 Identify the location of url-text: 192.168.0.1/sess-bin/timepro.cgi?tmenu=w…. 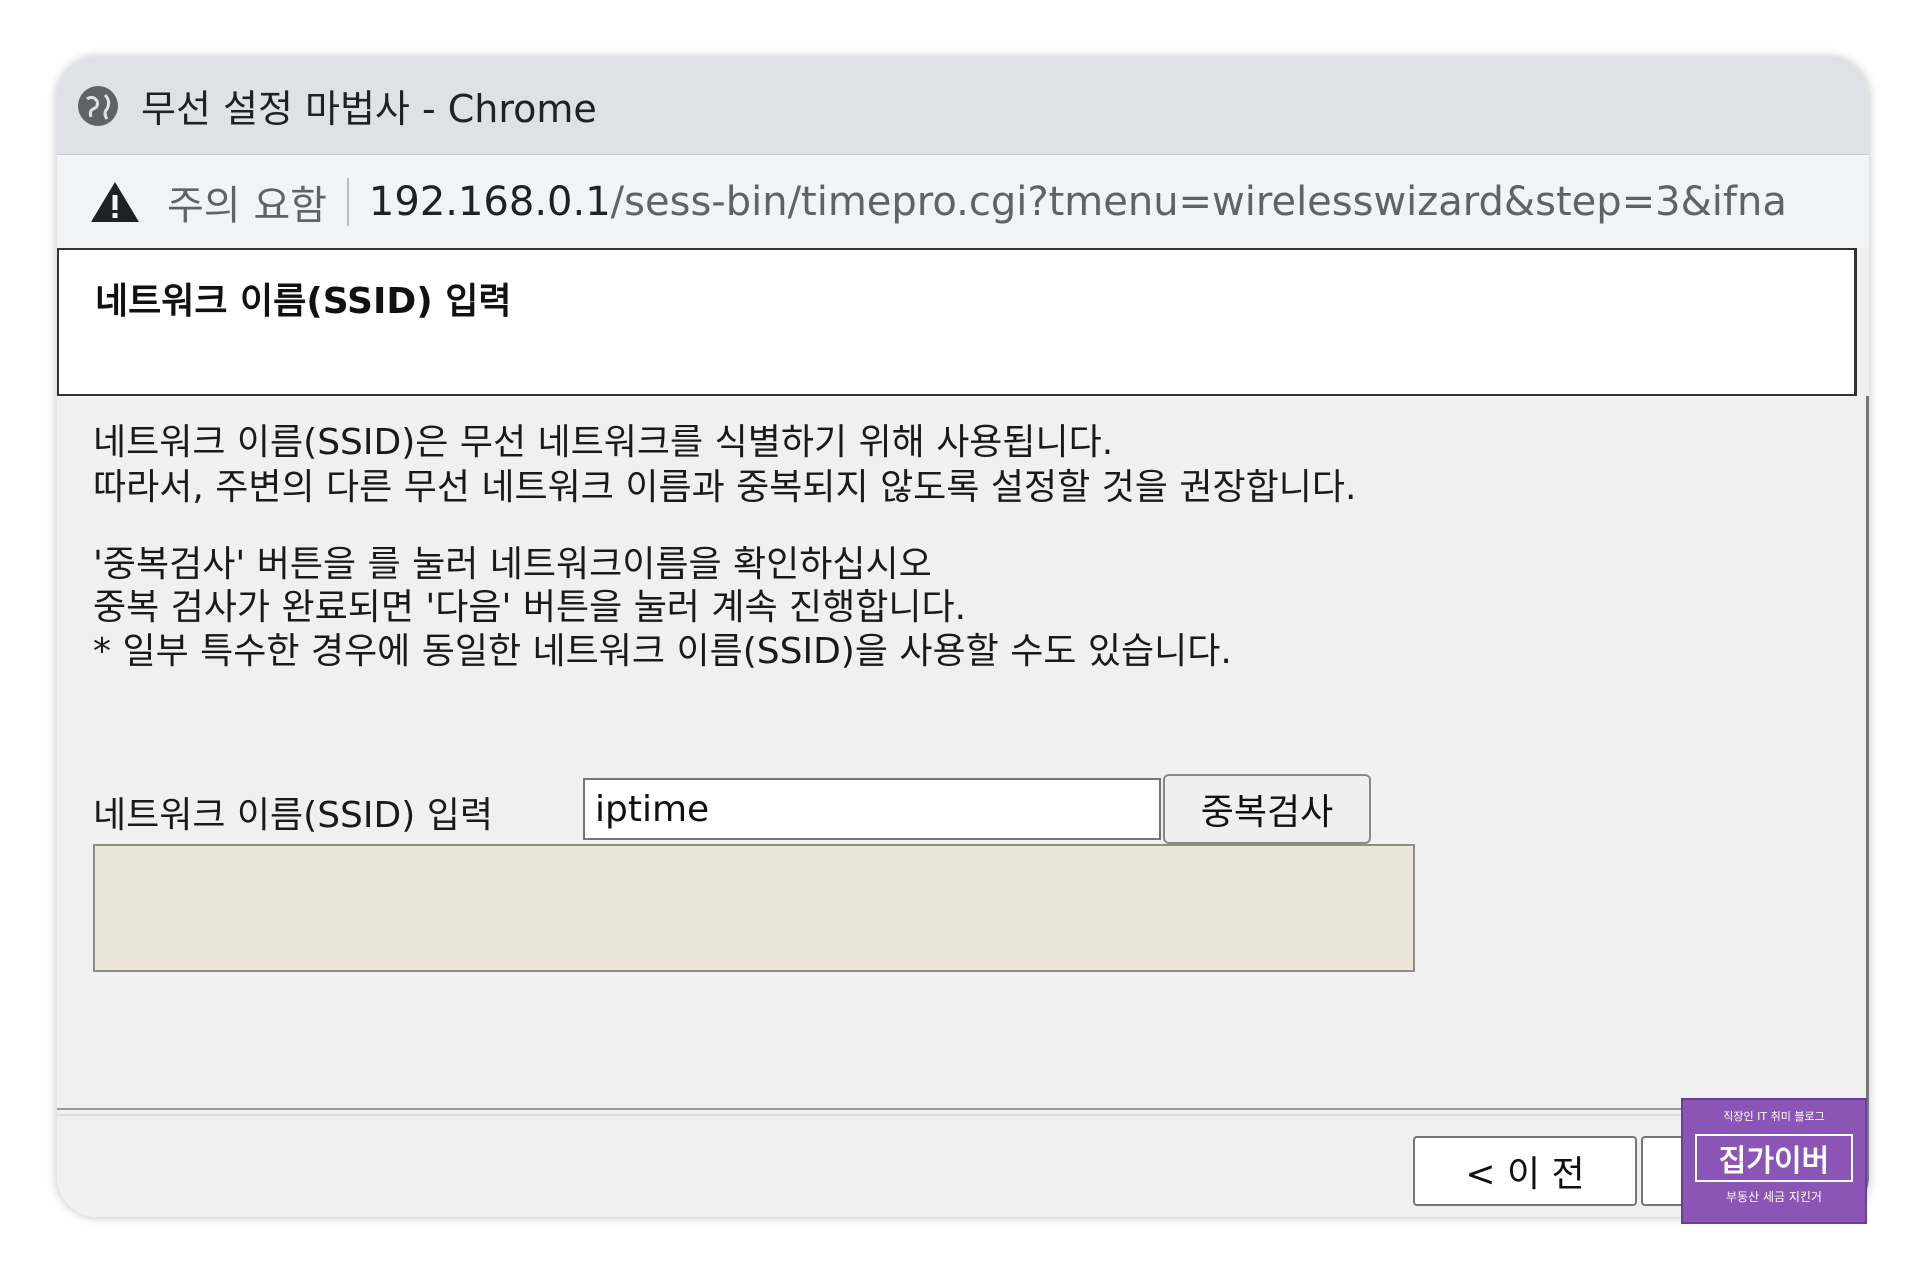
(1078, 202).